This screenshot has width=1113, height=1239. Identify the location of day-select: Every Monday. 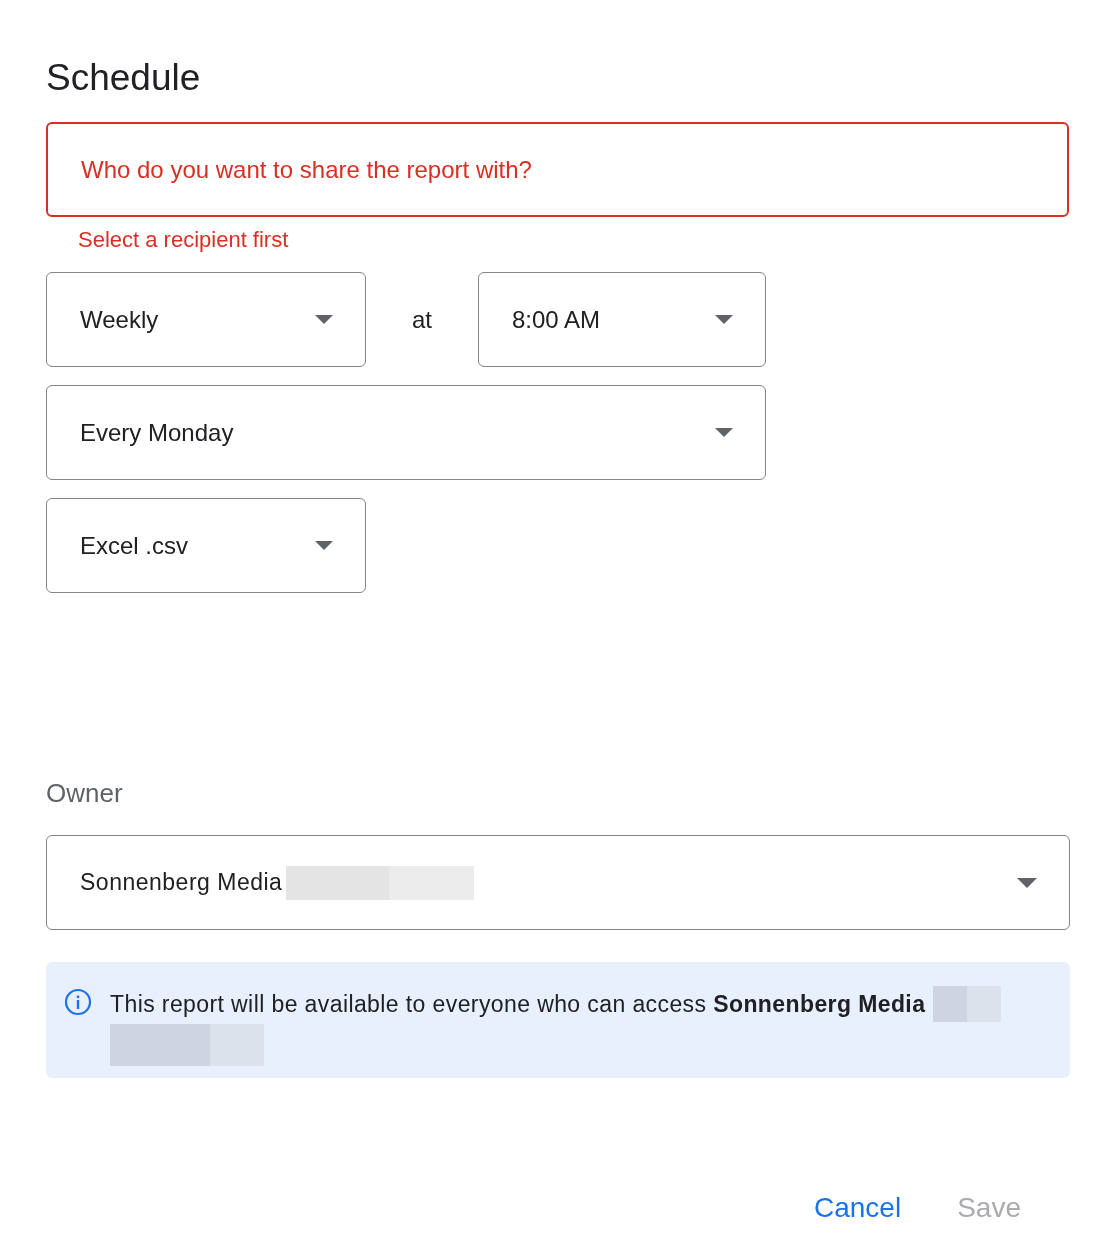
(406, 432).